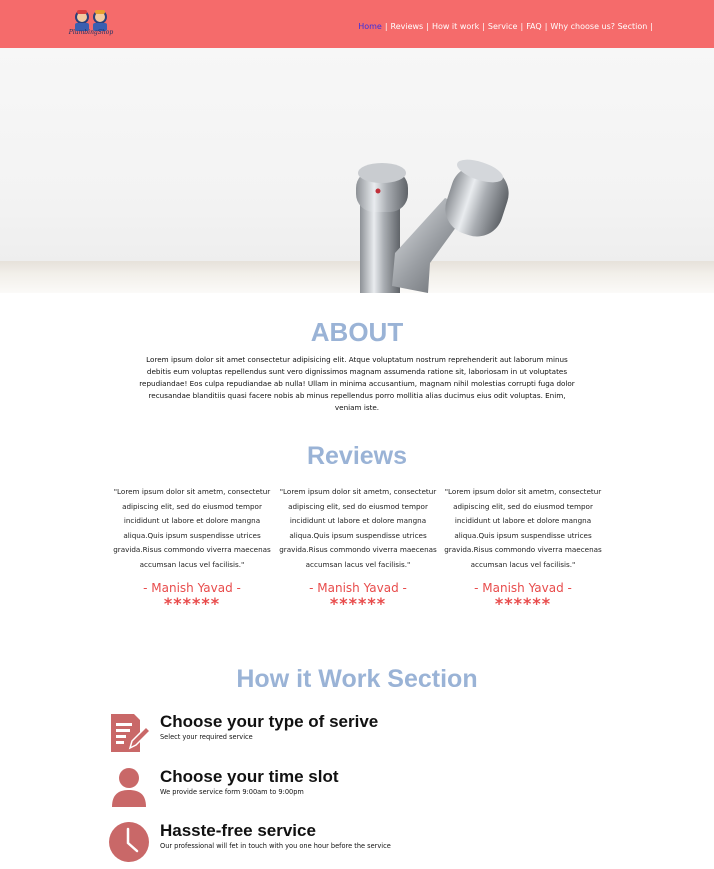  What do you see at coordinates (503, 26) in the screenshot?
I see `nav-service: Service` at bounding box center [503, 26].